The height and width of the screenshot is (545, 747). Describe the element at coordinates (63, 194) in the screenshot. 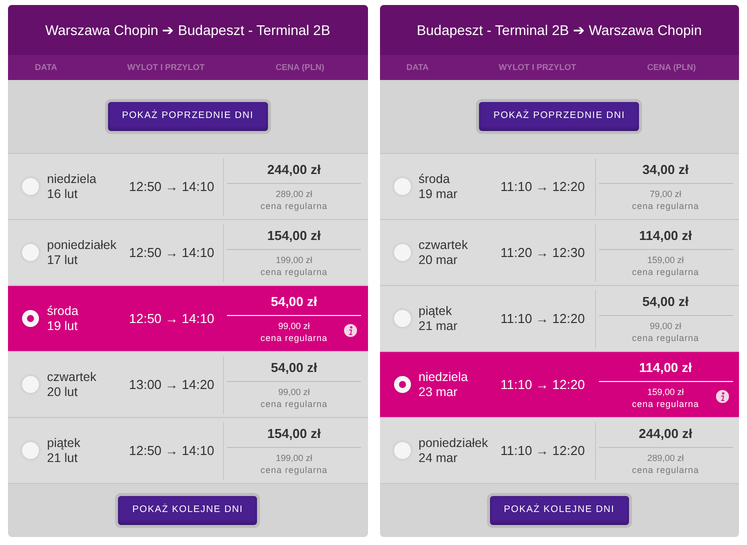

I see `date-label: 16 lut` at that location.